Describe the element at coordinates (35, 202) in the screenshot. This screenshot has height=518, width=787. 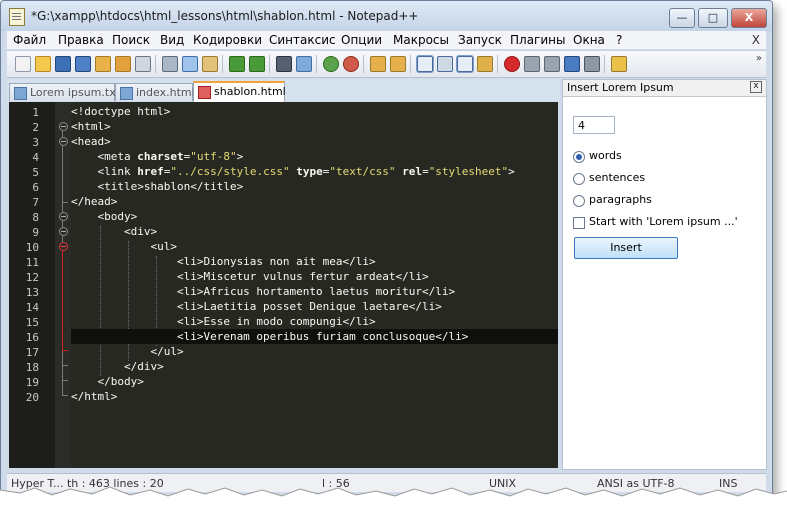
I see `line-number: 7` at that location.